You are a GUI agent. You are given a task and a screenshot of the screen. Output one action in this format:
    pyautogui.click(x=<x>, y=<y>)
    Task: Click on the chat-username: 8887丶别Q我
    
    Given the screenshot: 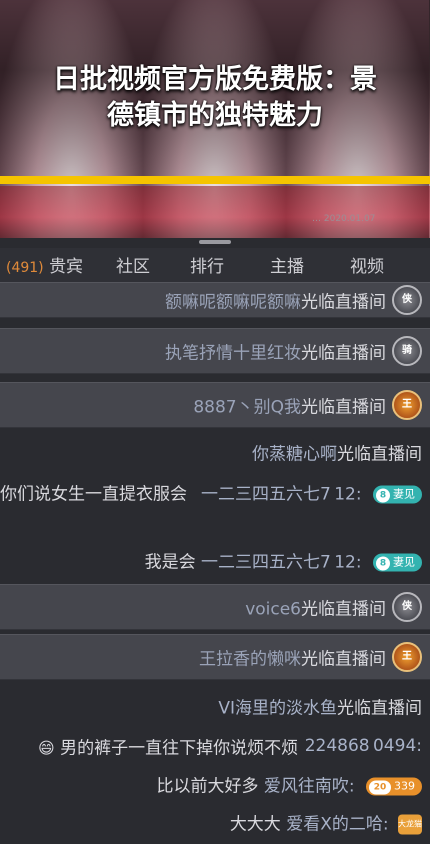 What is the action you would take?
    pyautogui.click(x=247, y=408)
    